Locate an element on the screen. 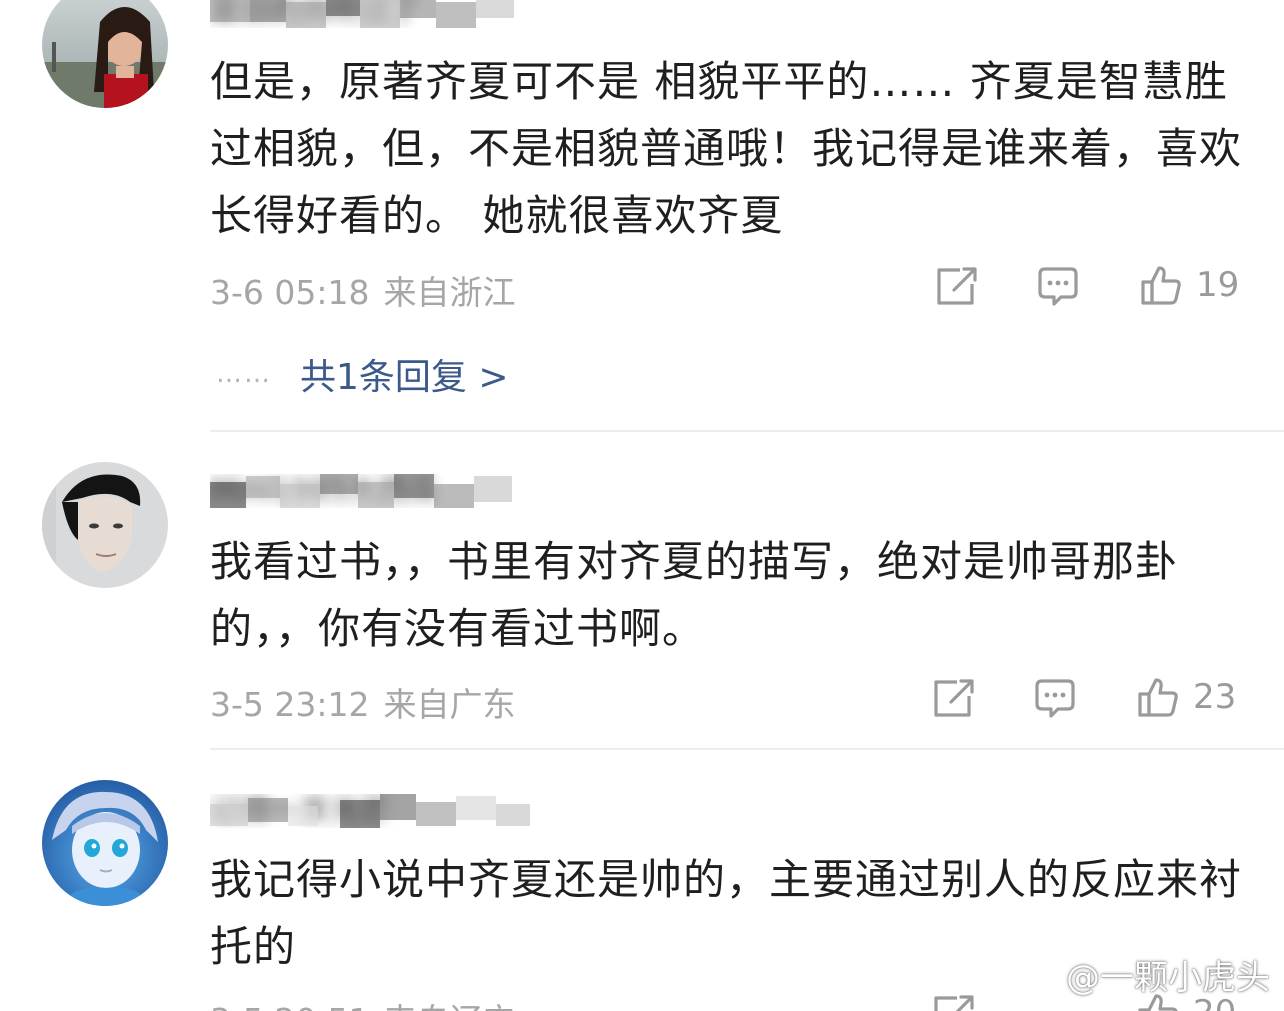  replies-link: …… 共1条回复 > is located at coordinates (362, 374).